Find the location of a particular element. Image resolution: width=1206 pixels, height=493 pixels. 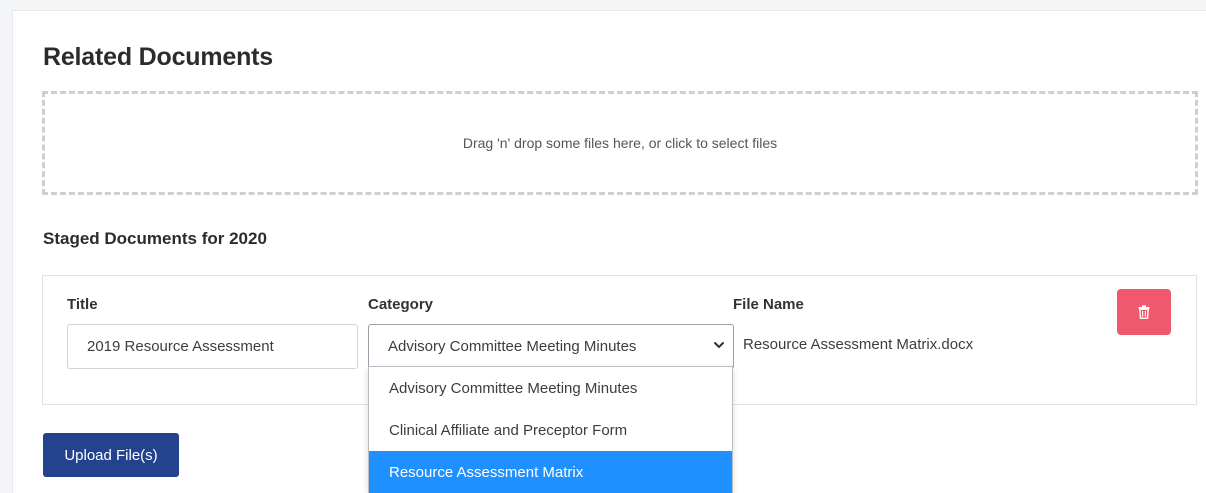

category-select: Advisory Committee Meeting Minutes is located at coordinates (551, 346).